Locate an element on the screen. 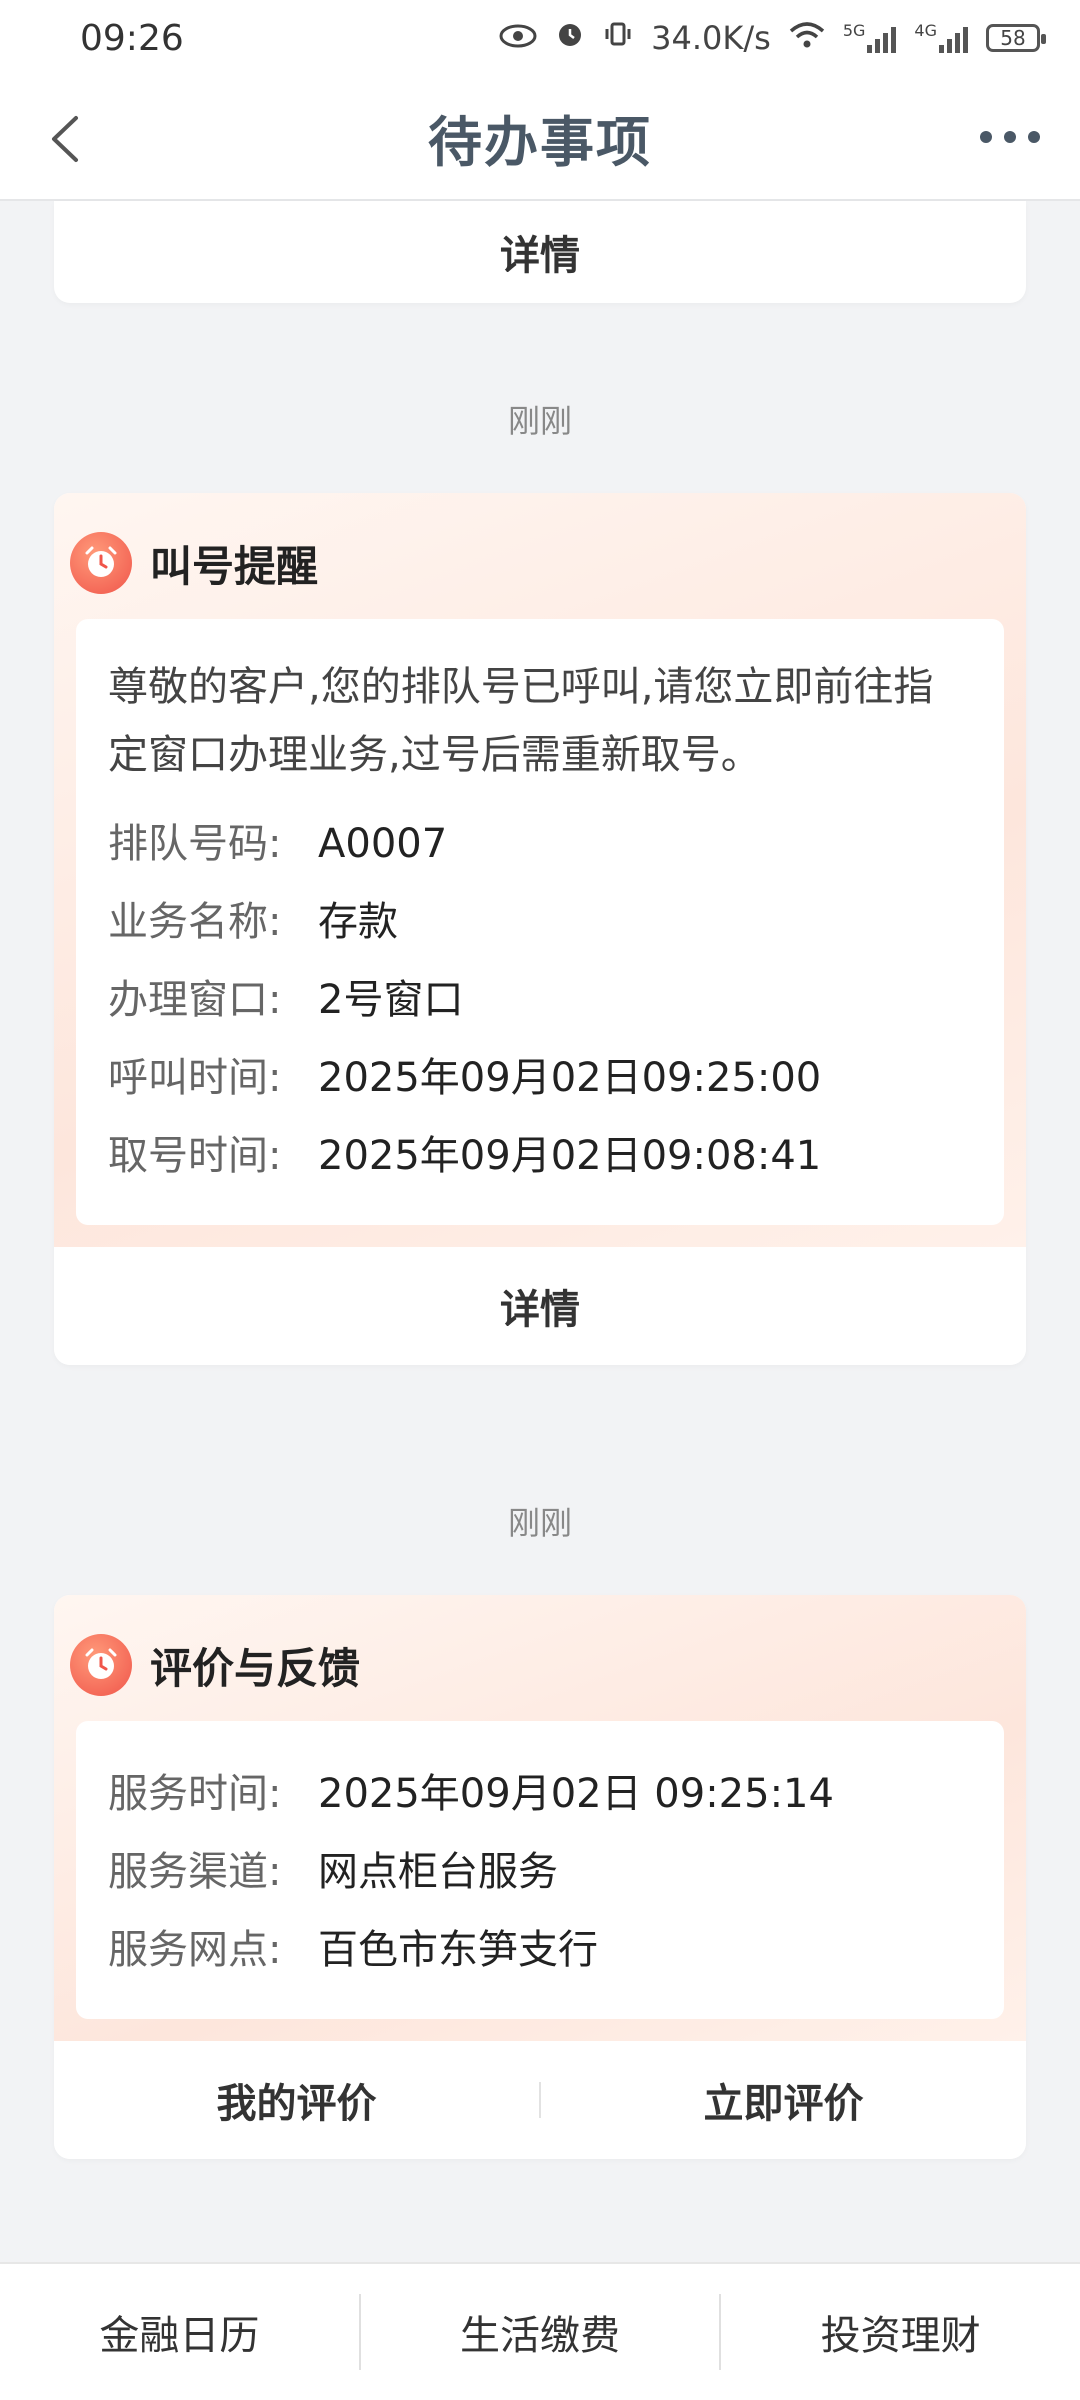 Image resolution: width=1080 pixels, height=2400 pixels. chevron-left-icon is located at coordinates (65, 139).